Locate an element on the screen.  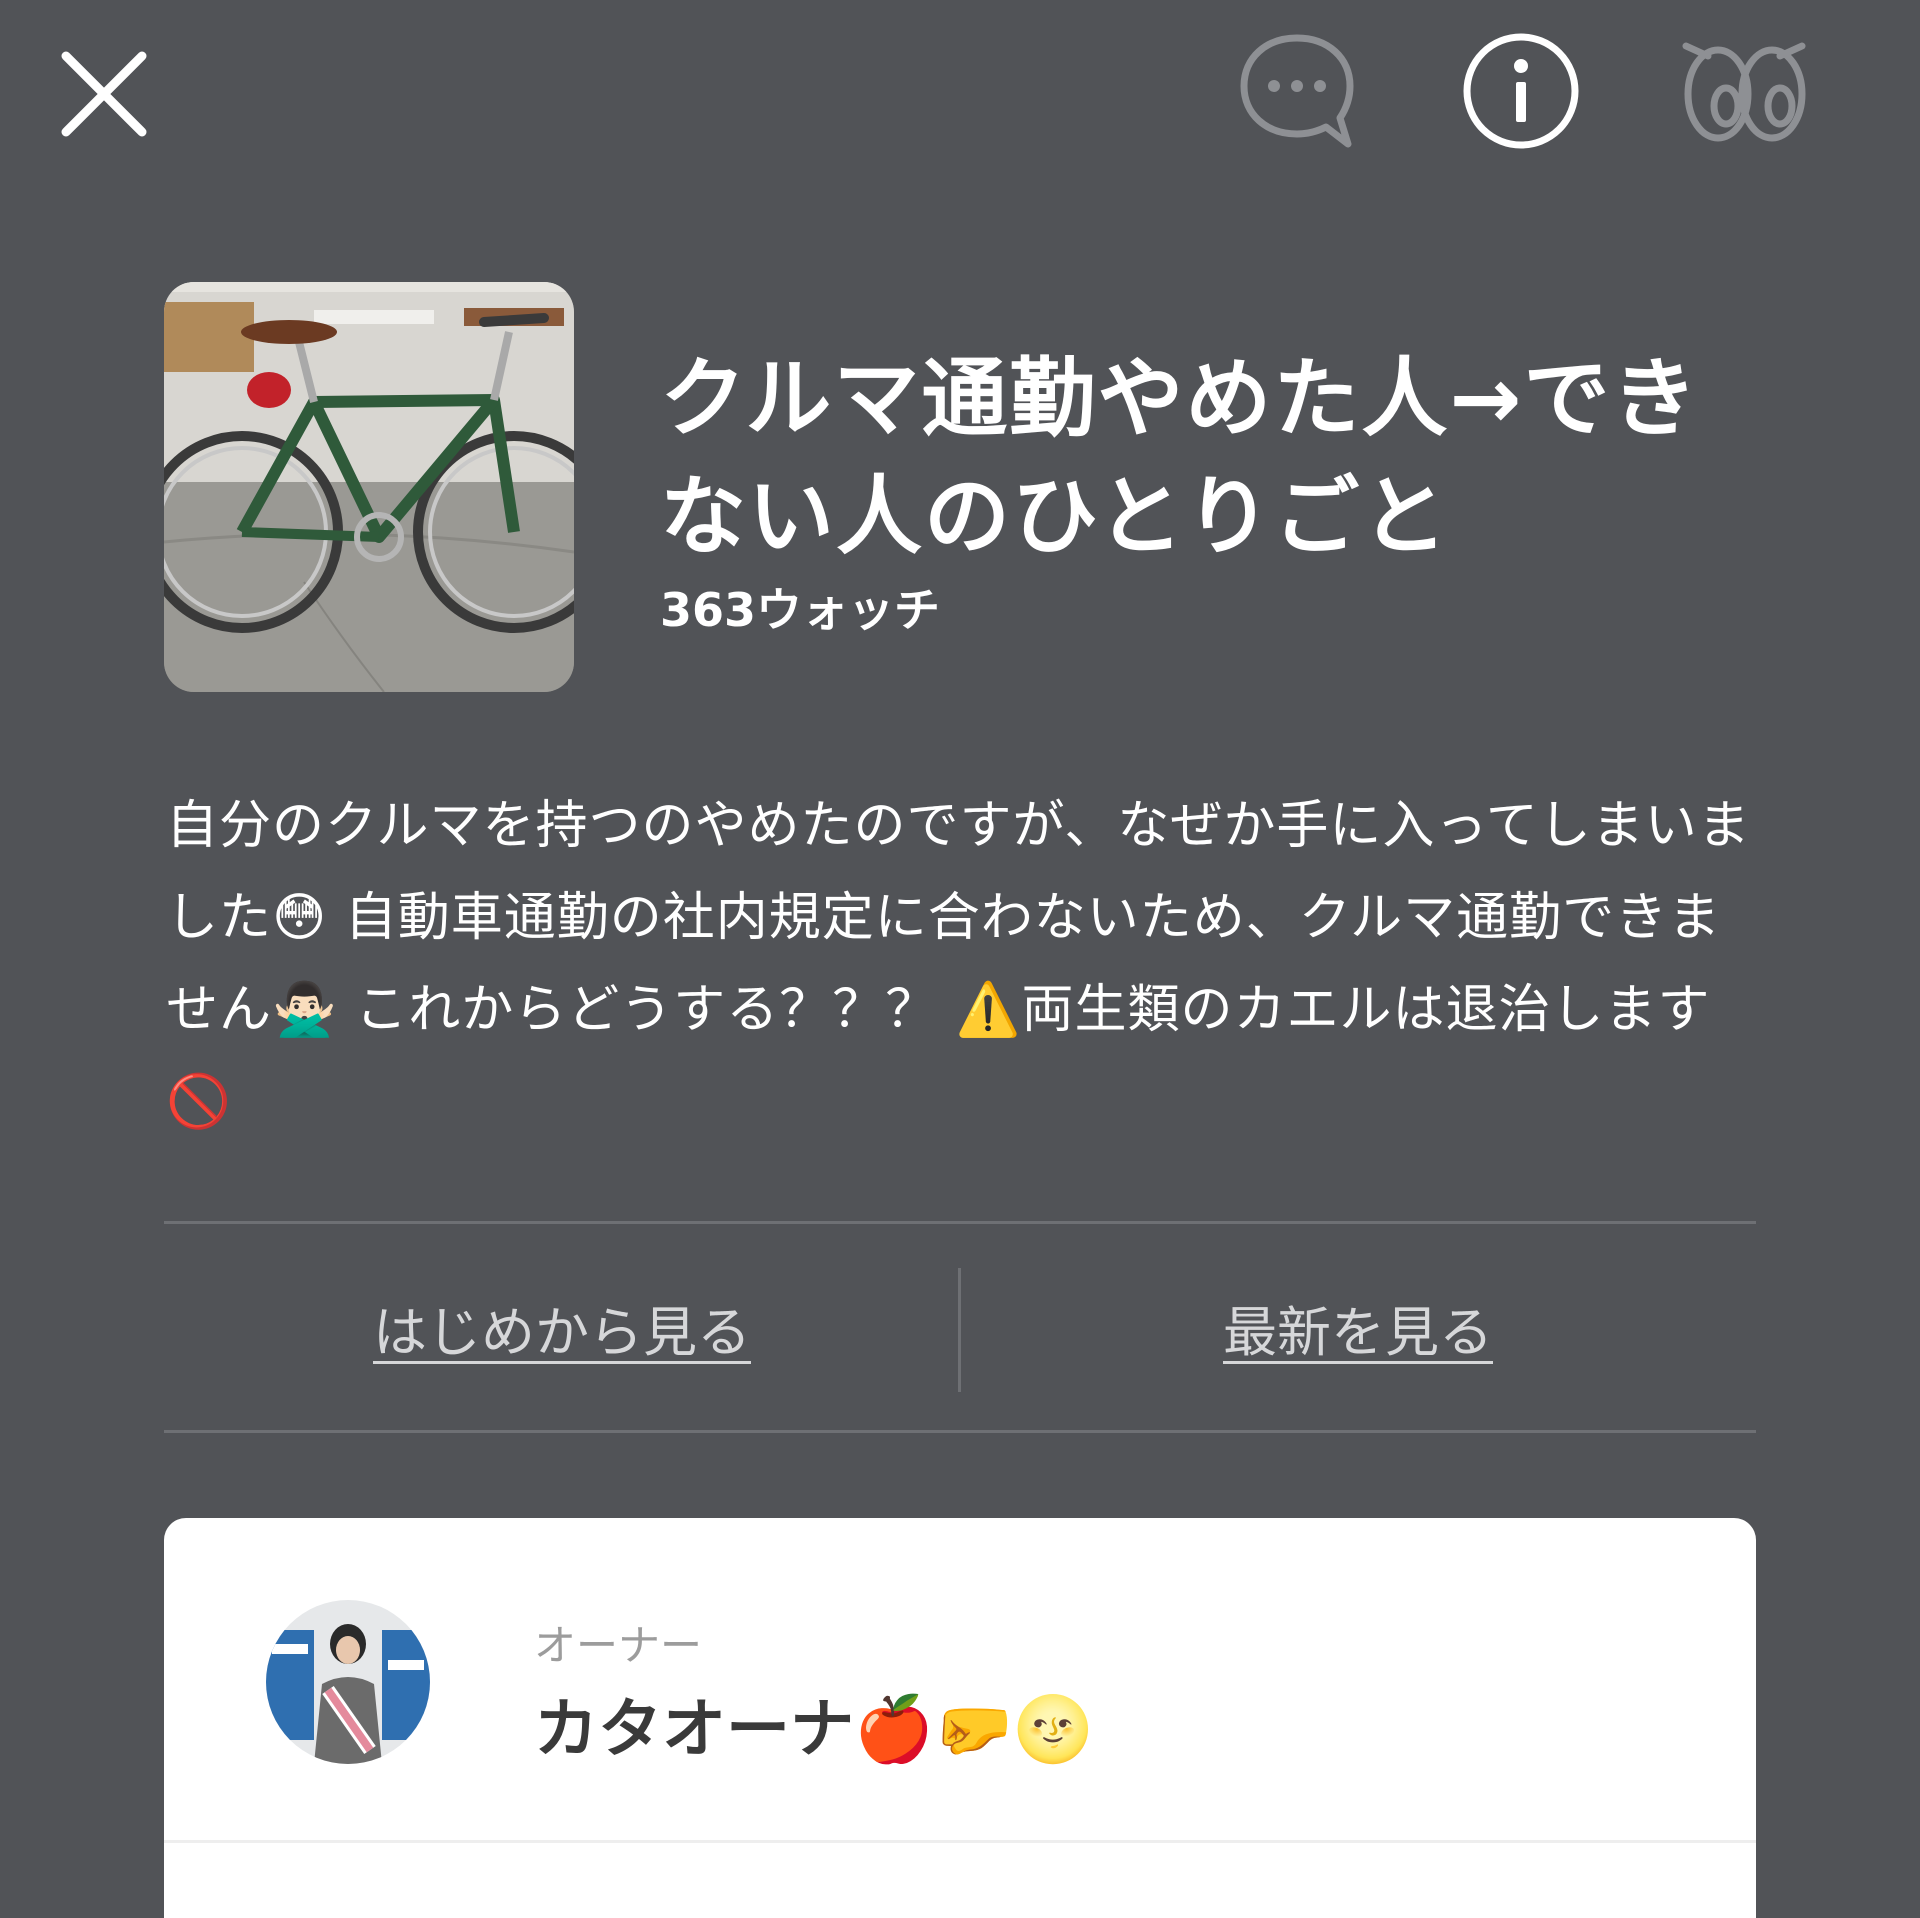
info-icon is located at coordinates (1521, 91).